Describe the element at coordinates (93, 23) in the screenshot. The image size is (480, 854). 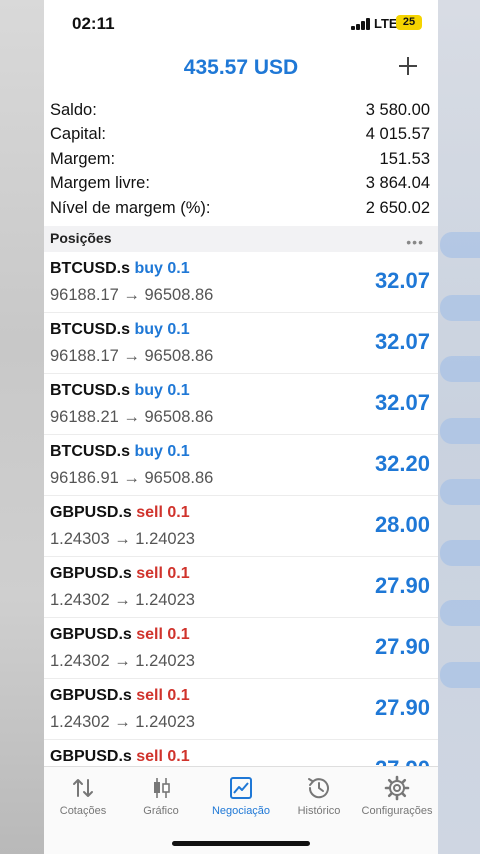
I see `status-time: 02:11` at that location.